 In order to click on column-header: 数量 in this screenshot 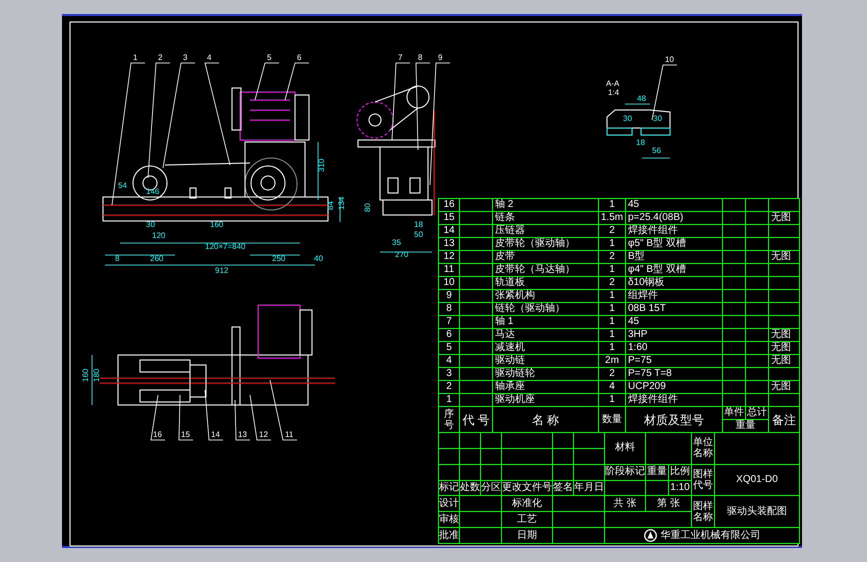, I will do `click(612, 419)`.